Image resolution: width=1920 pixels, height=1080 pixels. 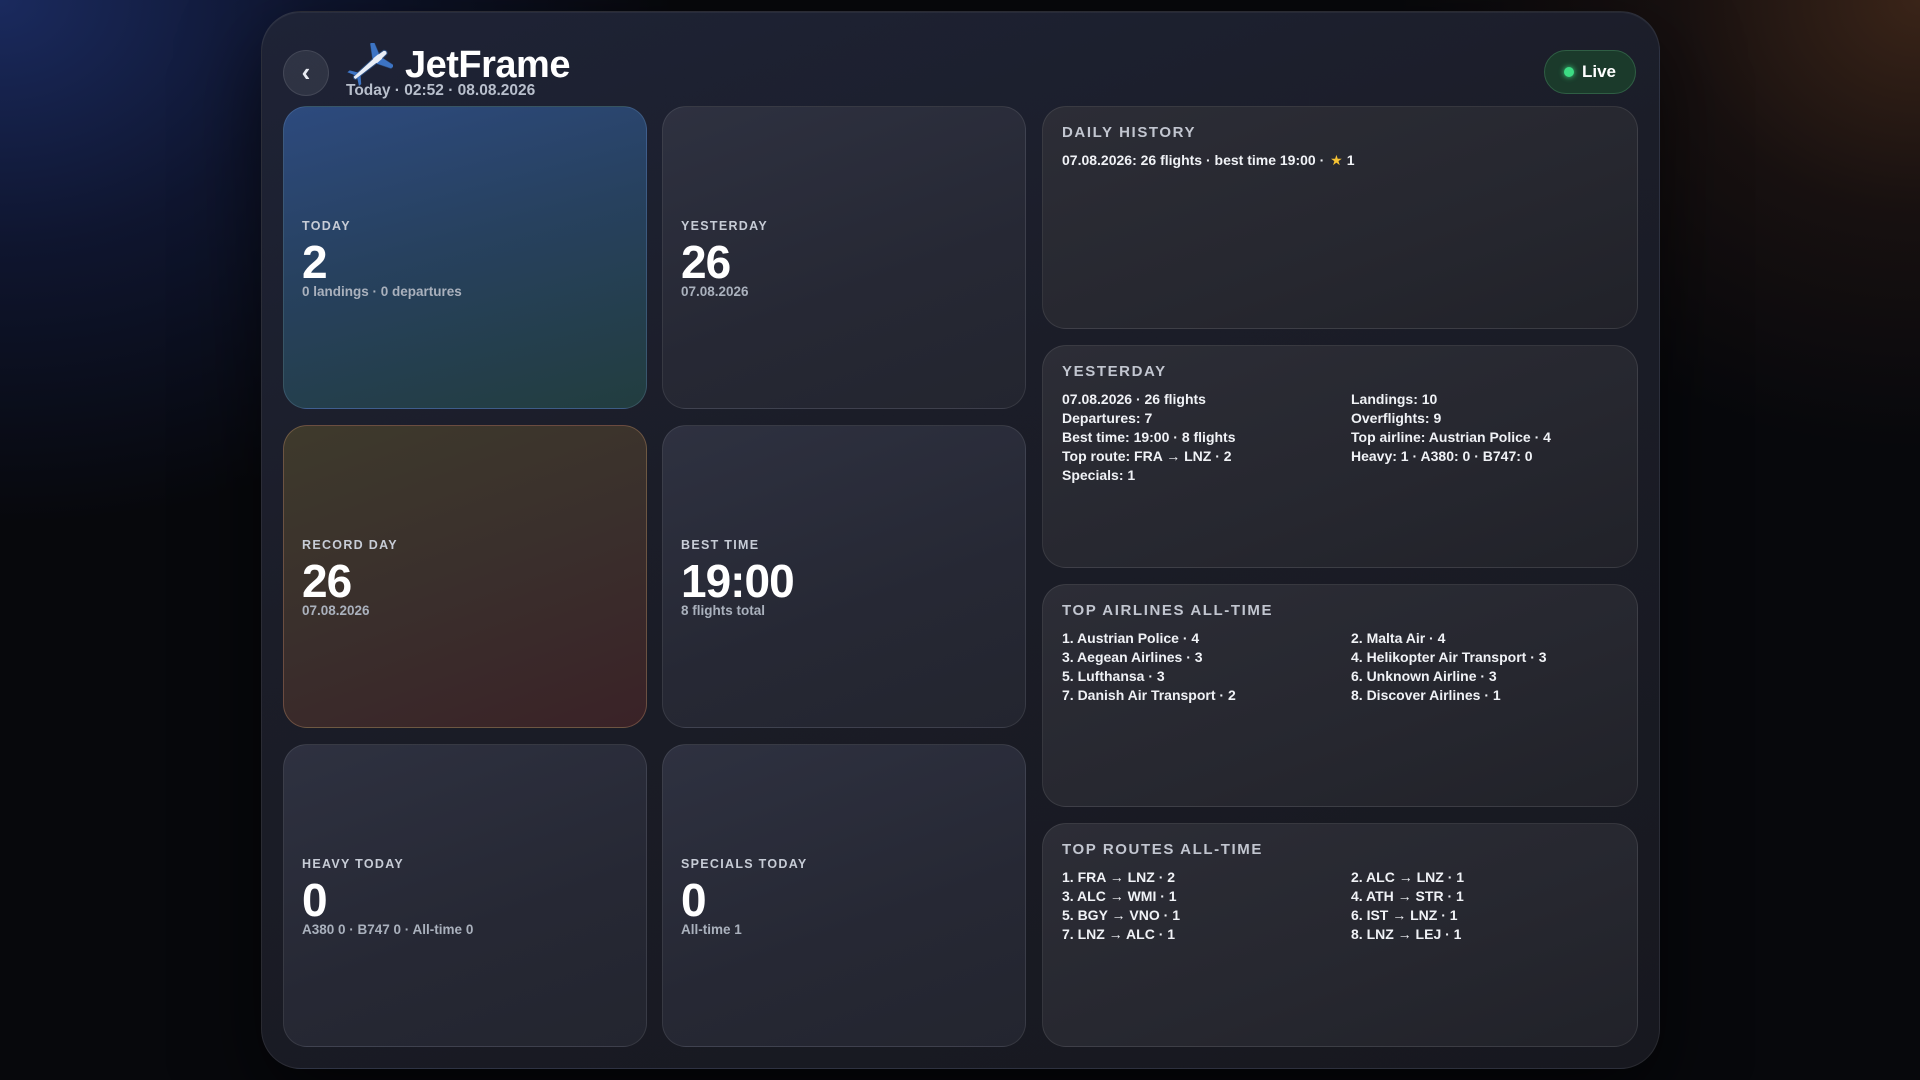 I want to click on panel-title: TOP ROUTES ALL-TIME, so click(x=1162, y=849).